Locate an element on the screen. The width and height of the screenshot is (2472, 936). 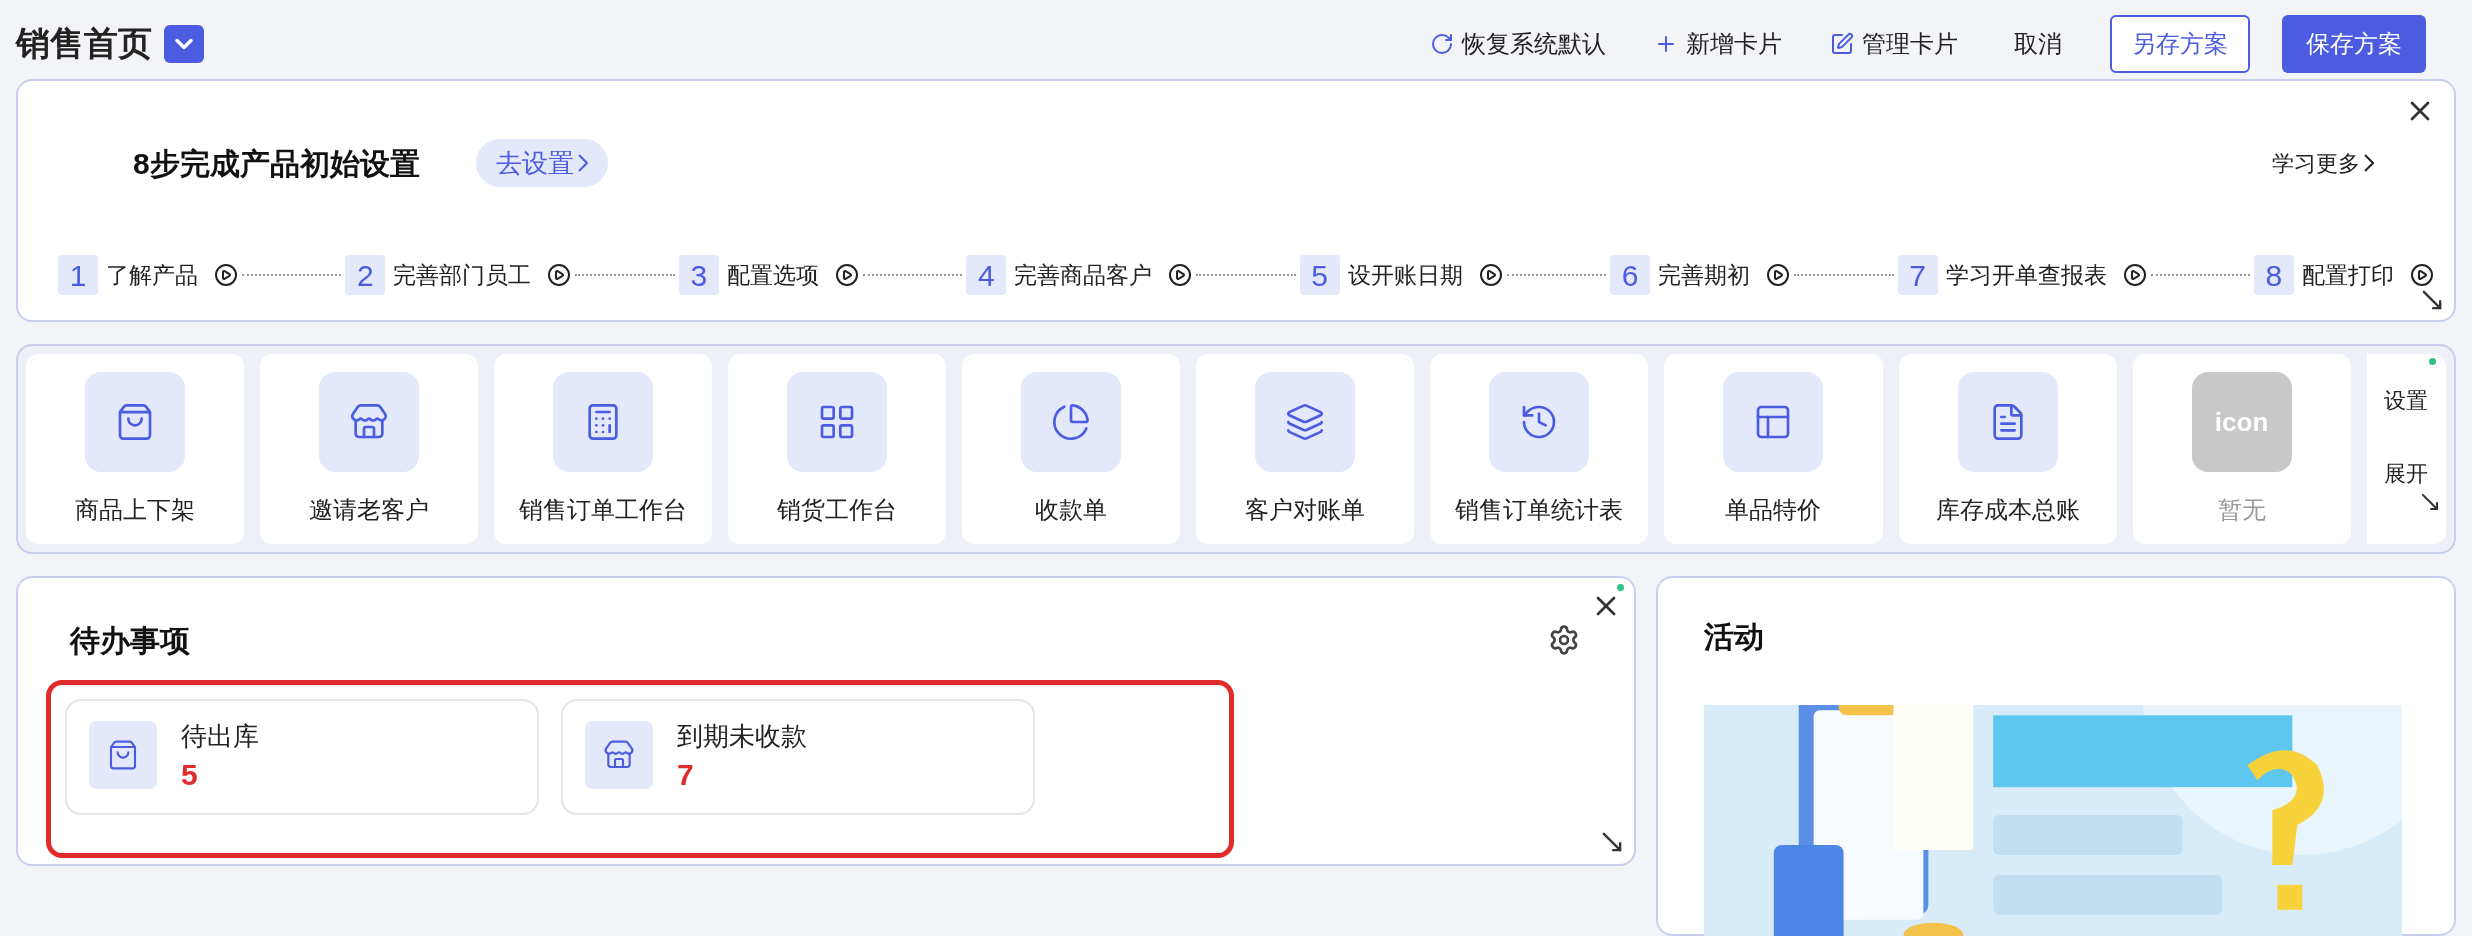
card-title: 8步完成产品初始设置 is located at coordinates (276, 163).